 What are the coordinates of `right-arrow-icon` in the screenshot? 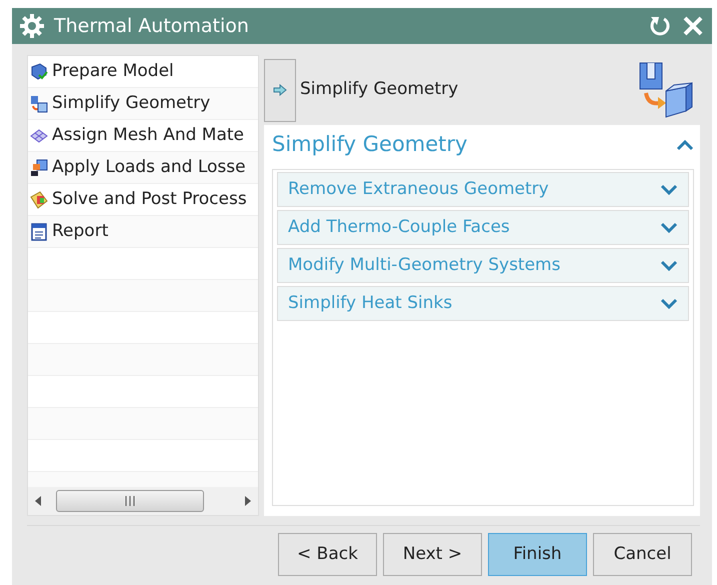 It's located at (248, 501).